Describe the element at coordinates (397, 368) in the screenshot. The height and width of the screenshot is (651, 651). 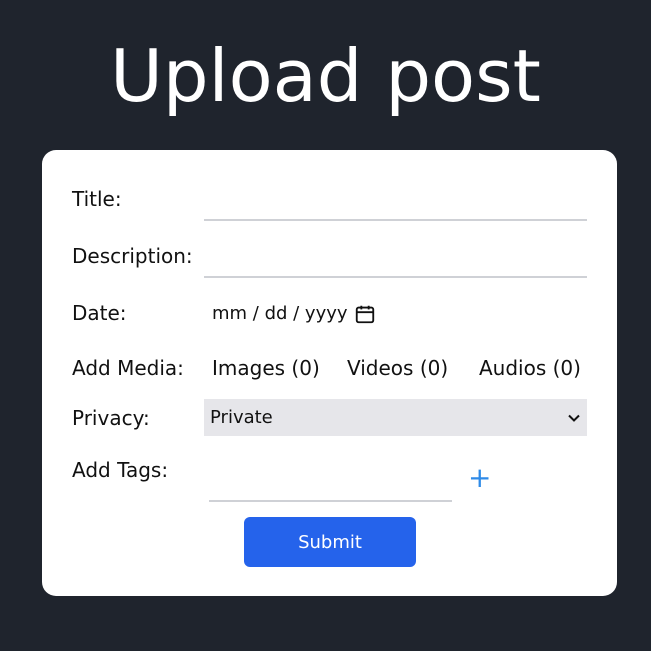
I see `add-videos-button: Videos (0)` at that location.